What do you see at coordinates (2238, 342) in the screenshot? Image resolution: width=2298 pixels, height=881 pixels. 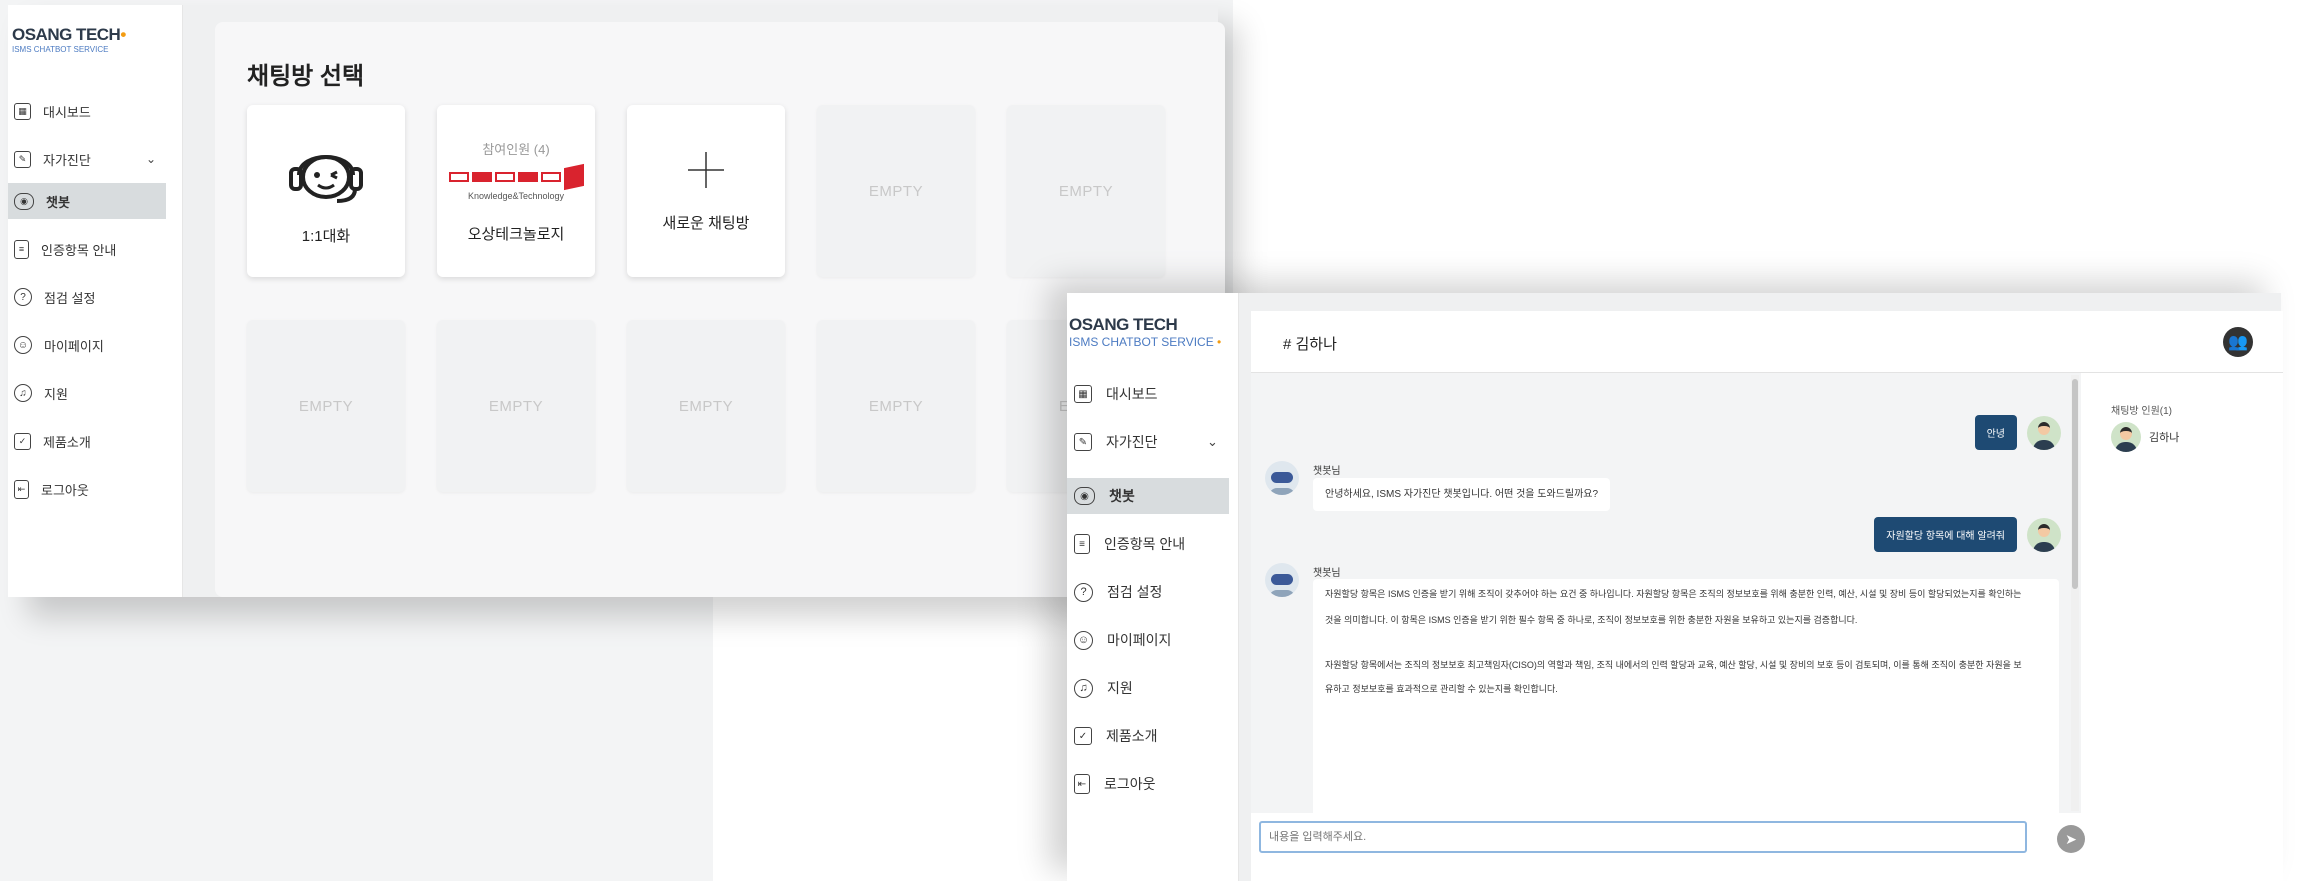 I see `group-members-icon: 👥` at bounding box center [2238, 342].